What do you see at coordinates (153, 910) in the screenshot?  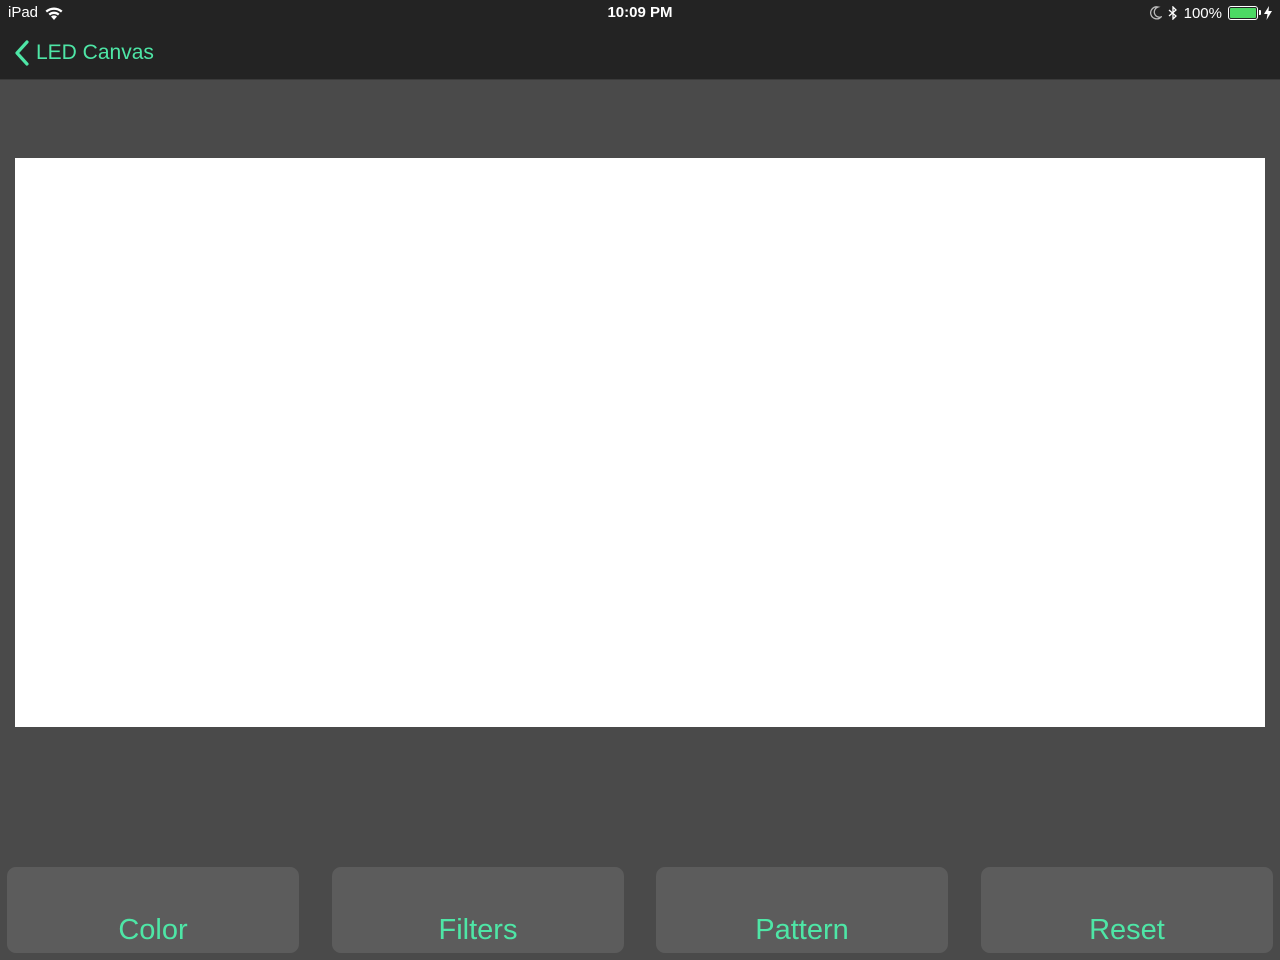 I see `color-button: Color` at bounding box center [153, 910].